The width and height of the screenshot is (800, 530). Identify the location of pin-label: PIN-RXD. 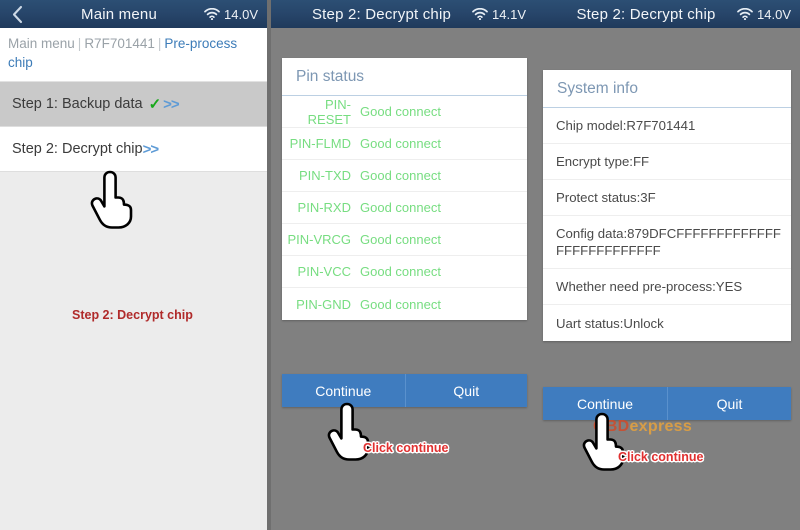
(324, 207).